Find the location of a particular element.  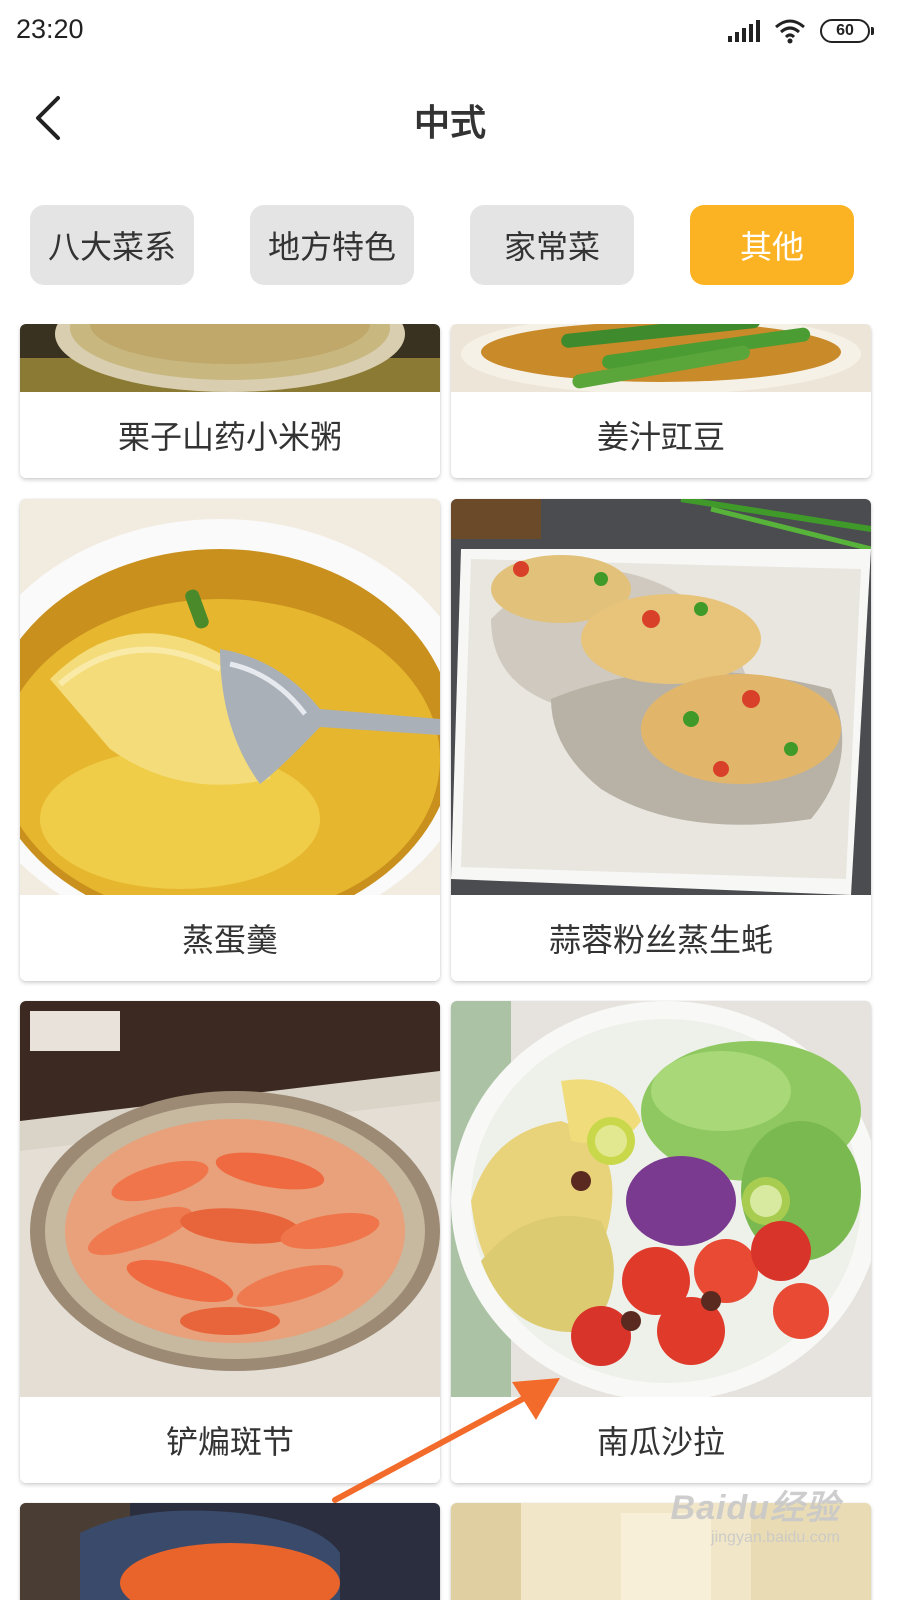

recipe-name: 蒸蛋羹 is located at coordinates (230, 938).